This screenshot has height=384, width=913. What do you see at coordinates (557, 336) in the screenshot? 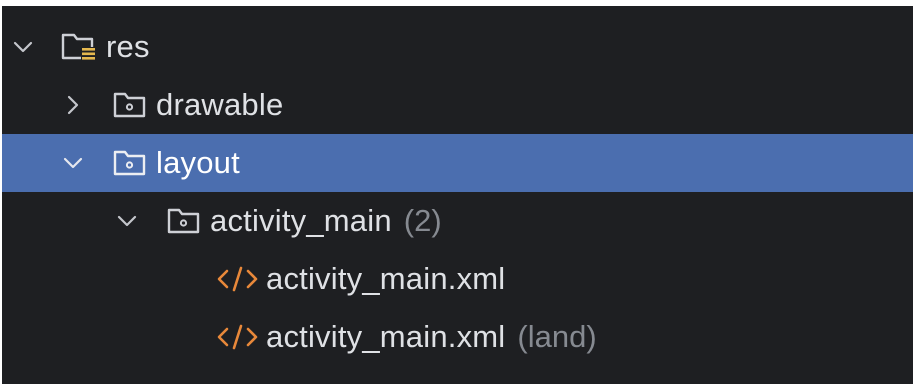
I see `qualifier-hint: (land)` at bounding box center [557, 336].